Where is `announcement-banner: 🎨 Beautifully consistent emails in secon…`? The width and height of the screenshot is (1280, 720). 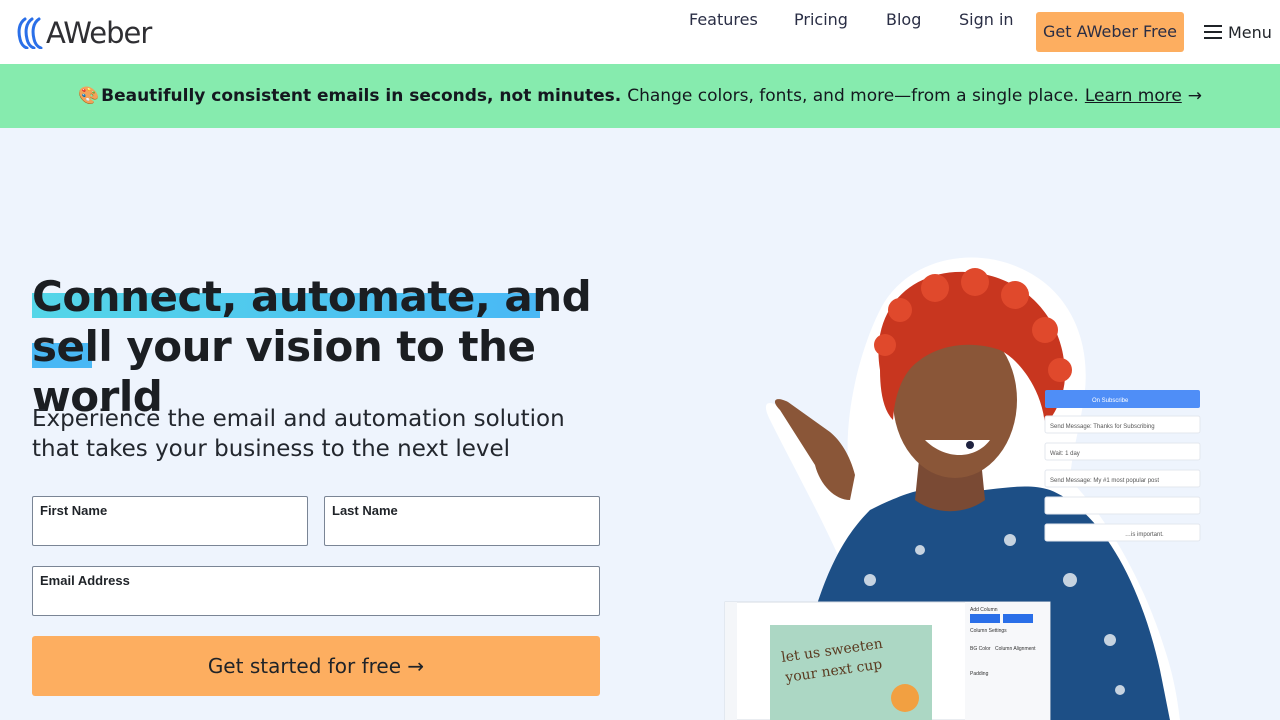 announcement-banner: 🎨 Beautifully consistent emails in secon… is located at coordinates (640, 96).